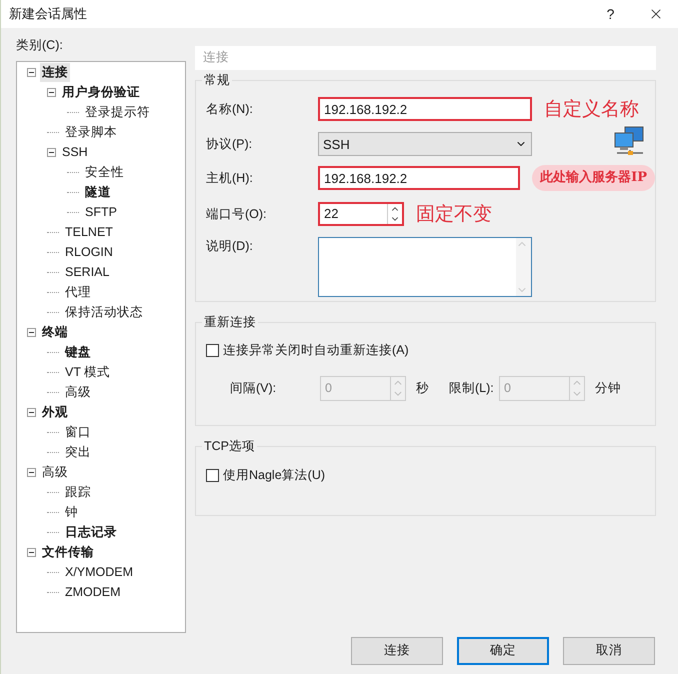 The height and width of the screenshot is (674, 678). What do you see at coordinates (55, 72) in the screenshot?
I see `tree-item: 连接` at bounding box center [55, 72].